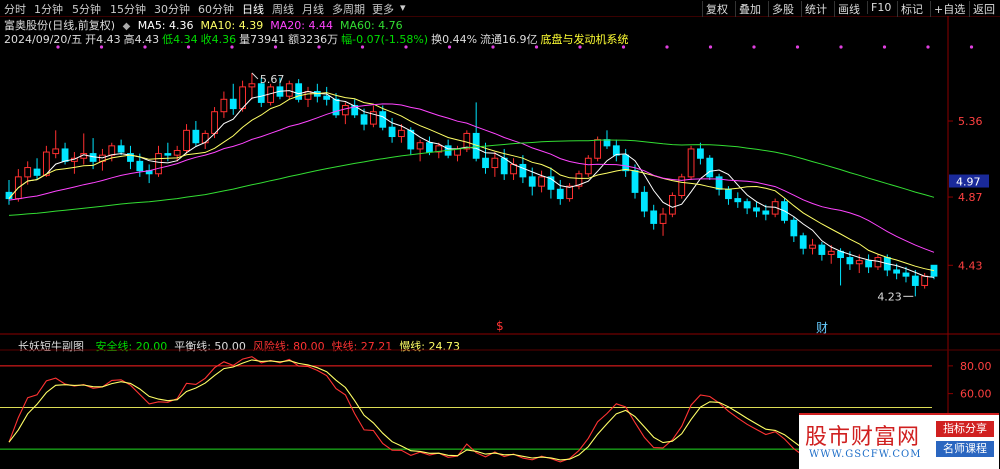 The width and height of the screenshot is (1000, 469). What do you see at coordinates (965, 429) in the screenshot?
I see `watermark-tag-share: 指标分享` at bounding box center [965, 429].